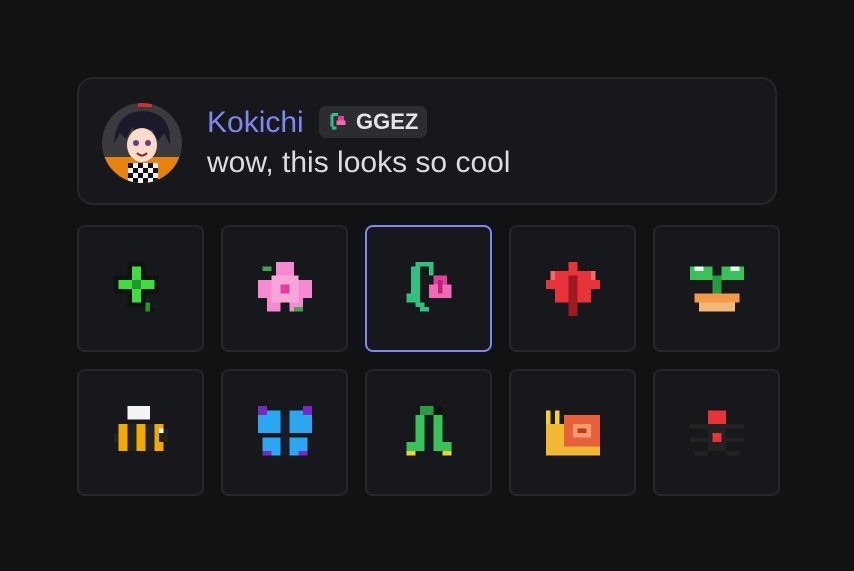  What do you see at coordinates (387, 121) in the screenshot?
I see `guild-tag-text: GGEZ` at bounding box center [387, 121].